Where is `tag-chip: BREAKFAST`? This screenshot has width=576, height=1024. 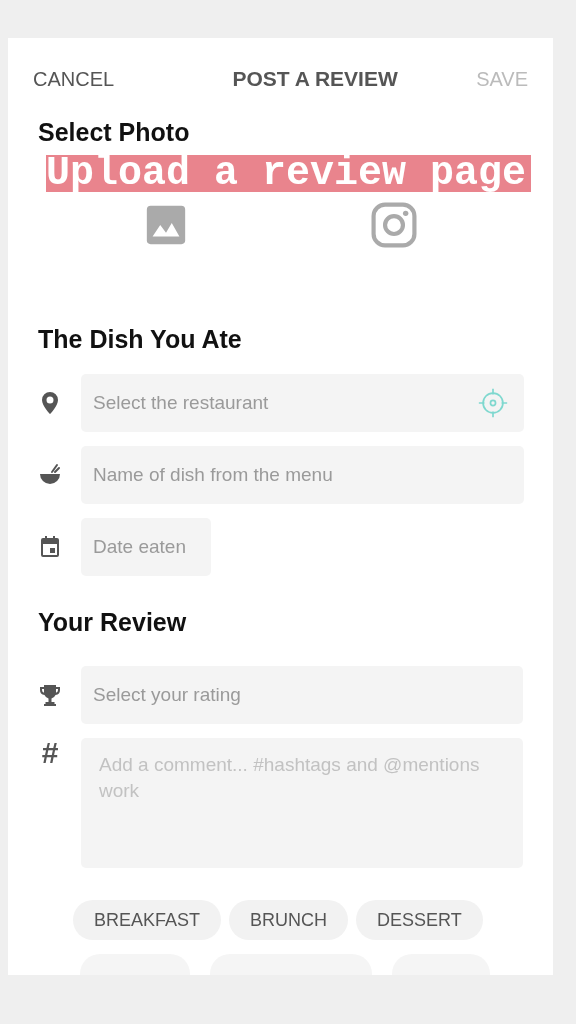
tag-chip: BREAKFAST is located at coordinates (147, 920).